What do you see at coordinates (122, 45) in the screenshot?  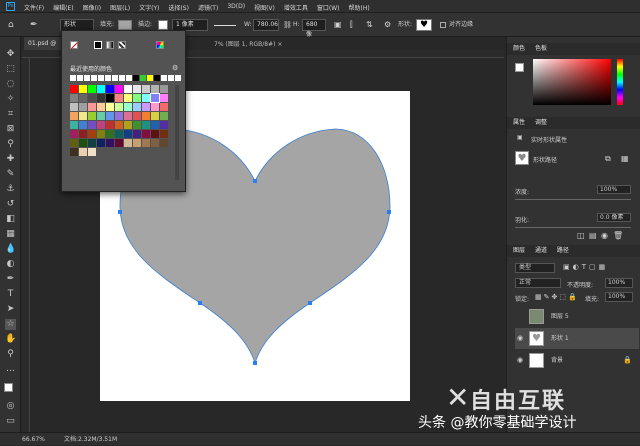 I see `pattern-icon` at bounding box center [122, 45].